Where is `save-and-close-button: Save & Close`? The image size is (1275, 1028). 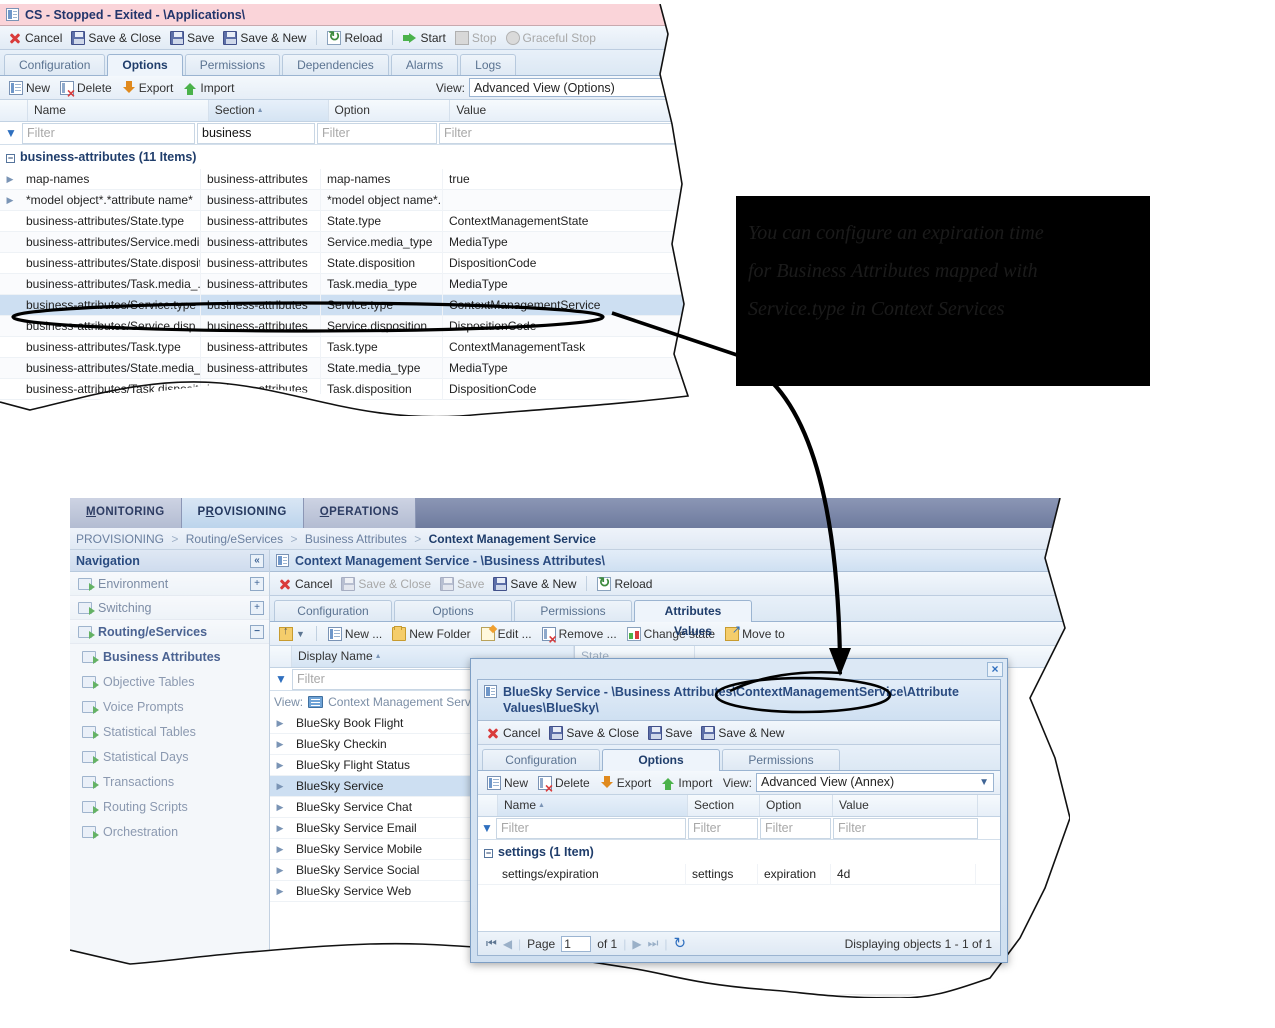 save-and-close-button: Save & Close is located at coordinates (116, 37).